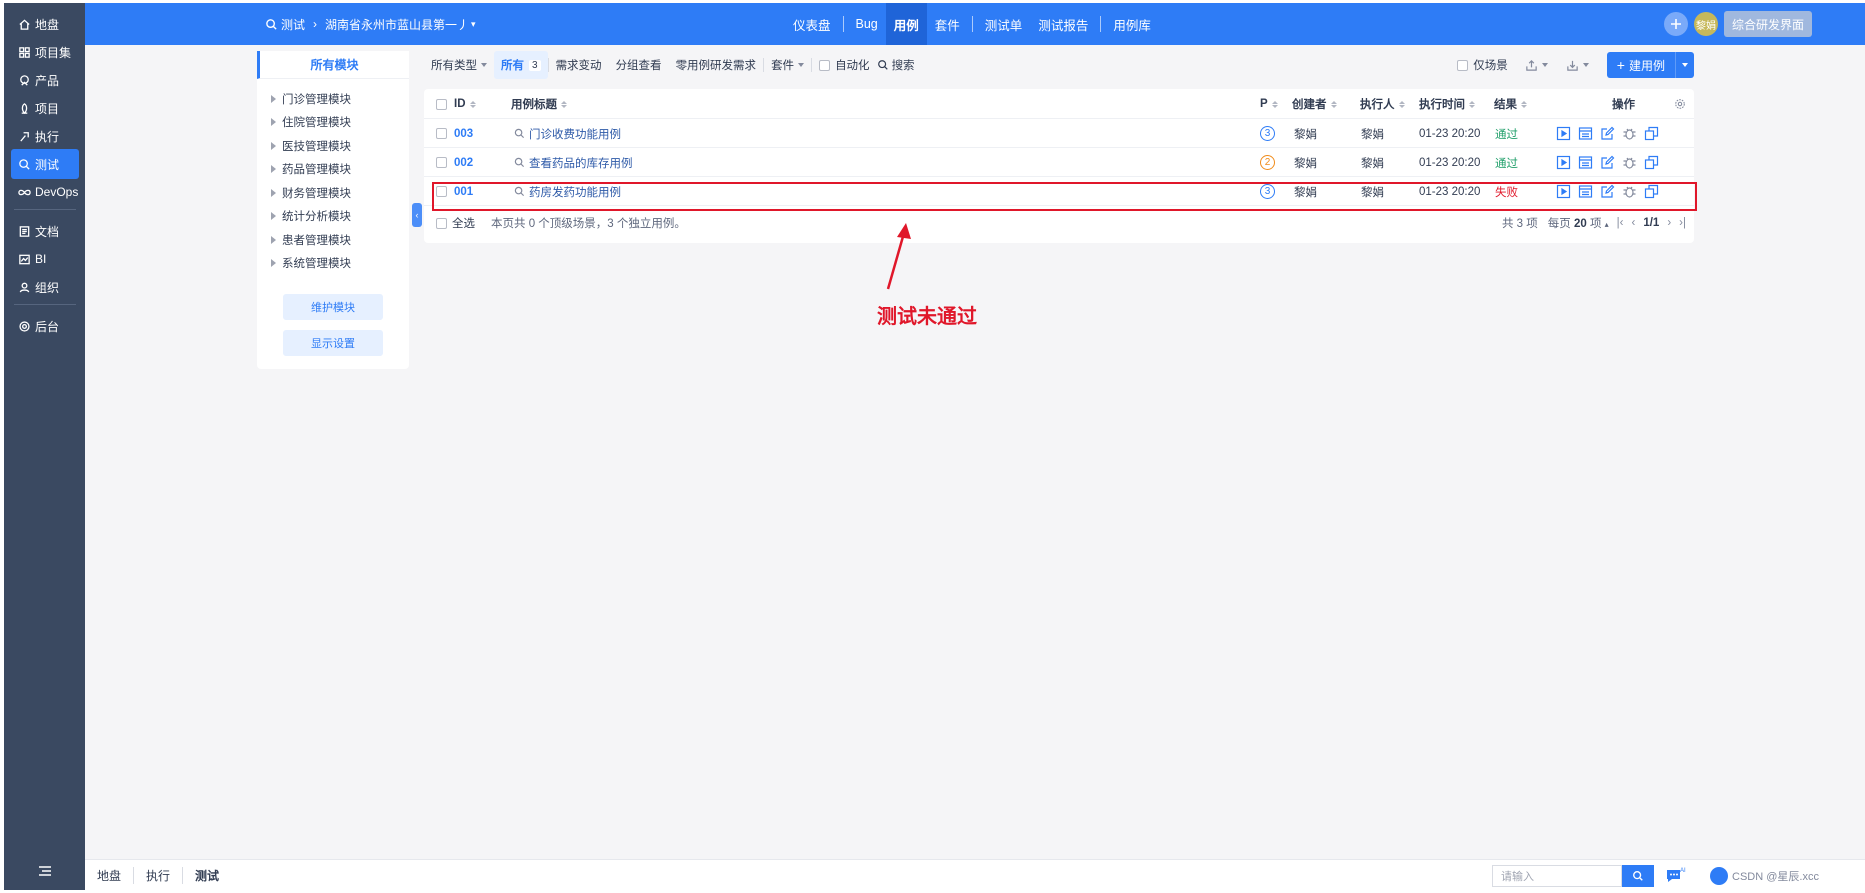 Image resolution: width=1865 pixels, height=893 pixels. I want to click on footer-select-all-checkbox, so click(441, 223).